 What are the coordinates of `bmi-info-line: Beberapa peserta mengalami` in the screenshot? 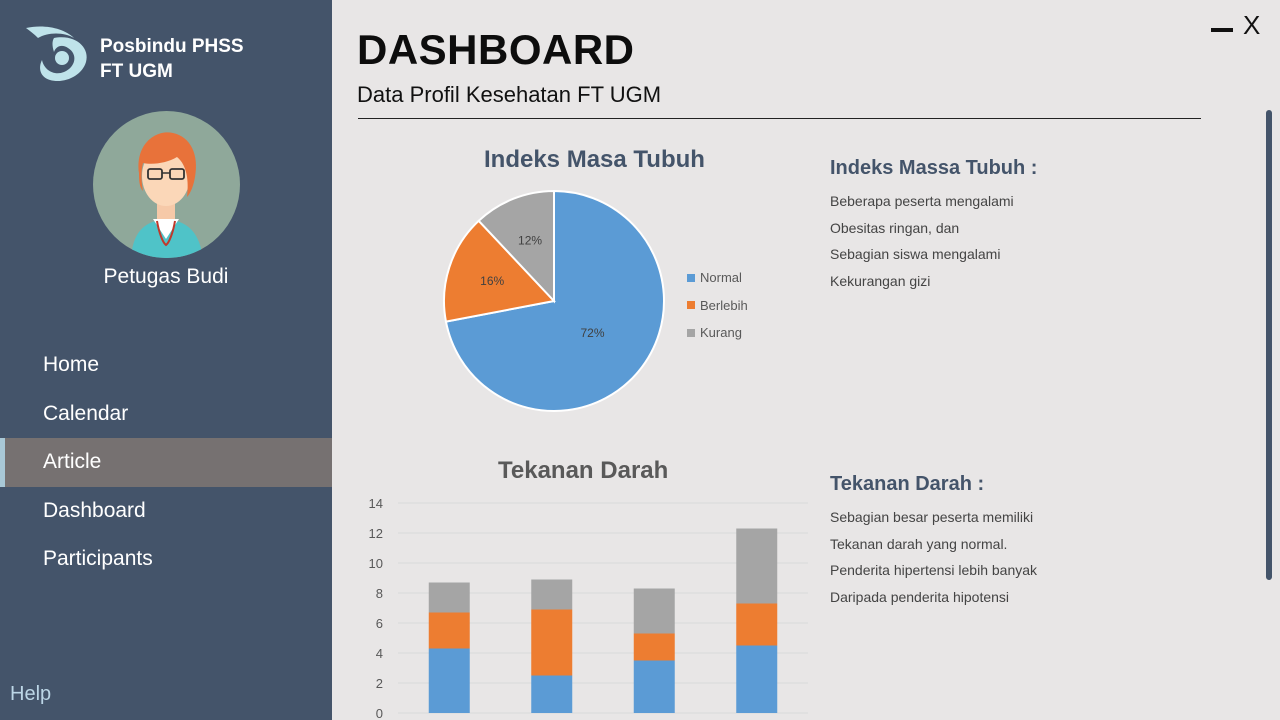 It's located at (922, 201).